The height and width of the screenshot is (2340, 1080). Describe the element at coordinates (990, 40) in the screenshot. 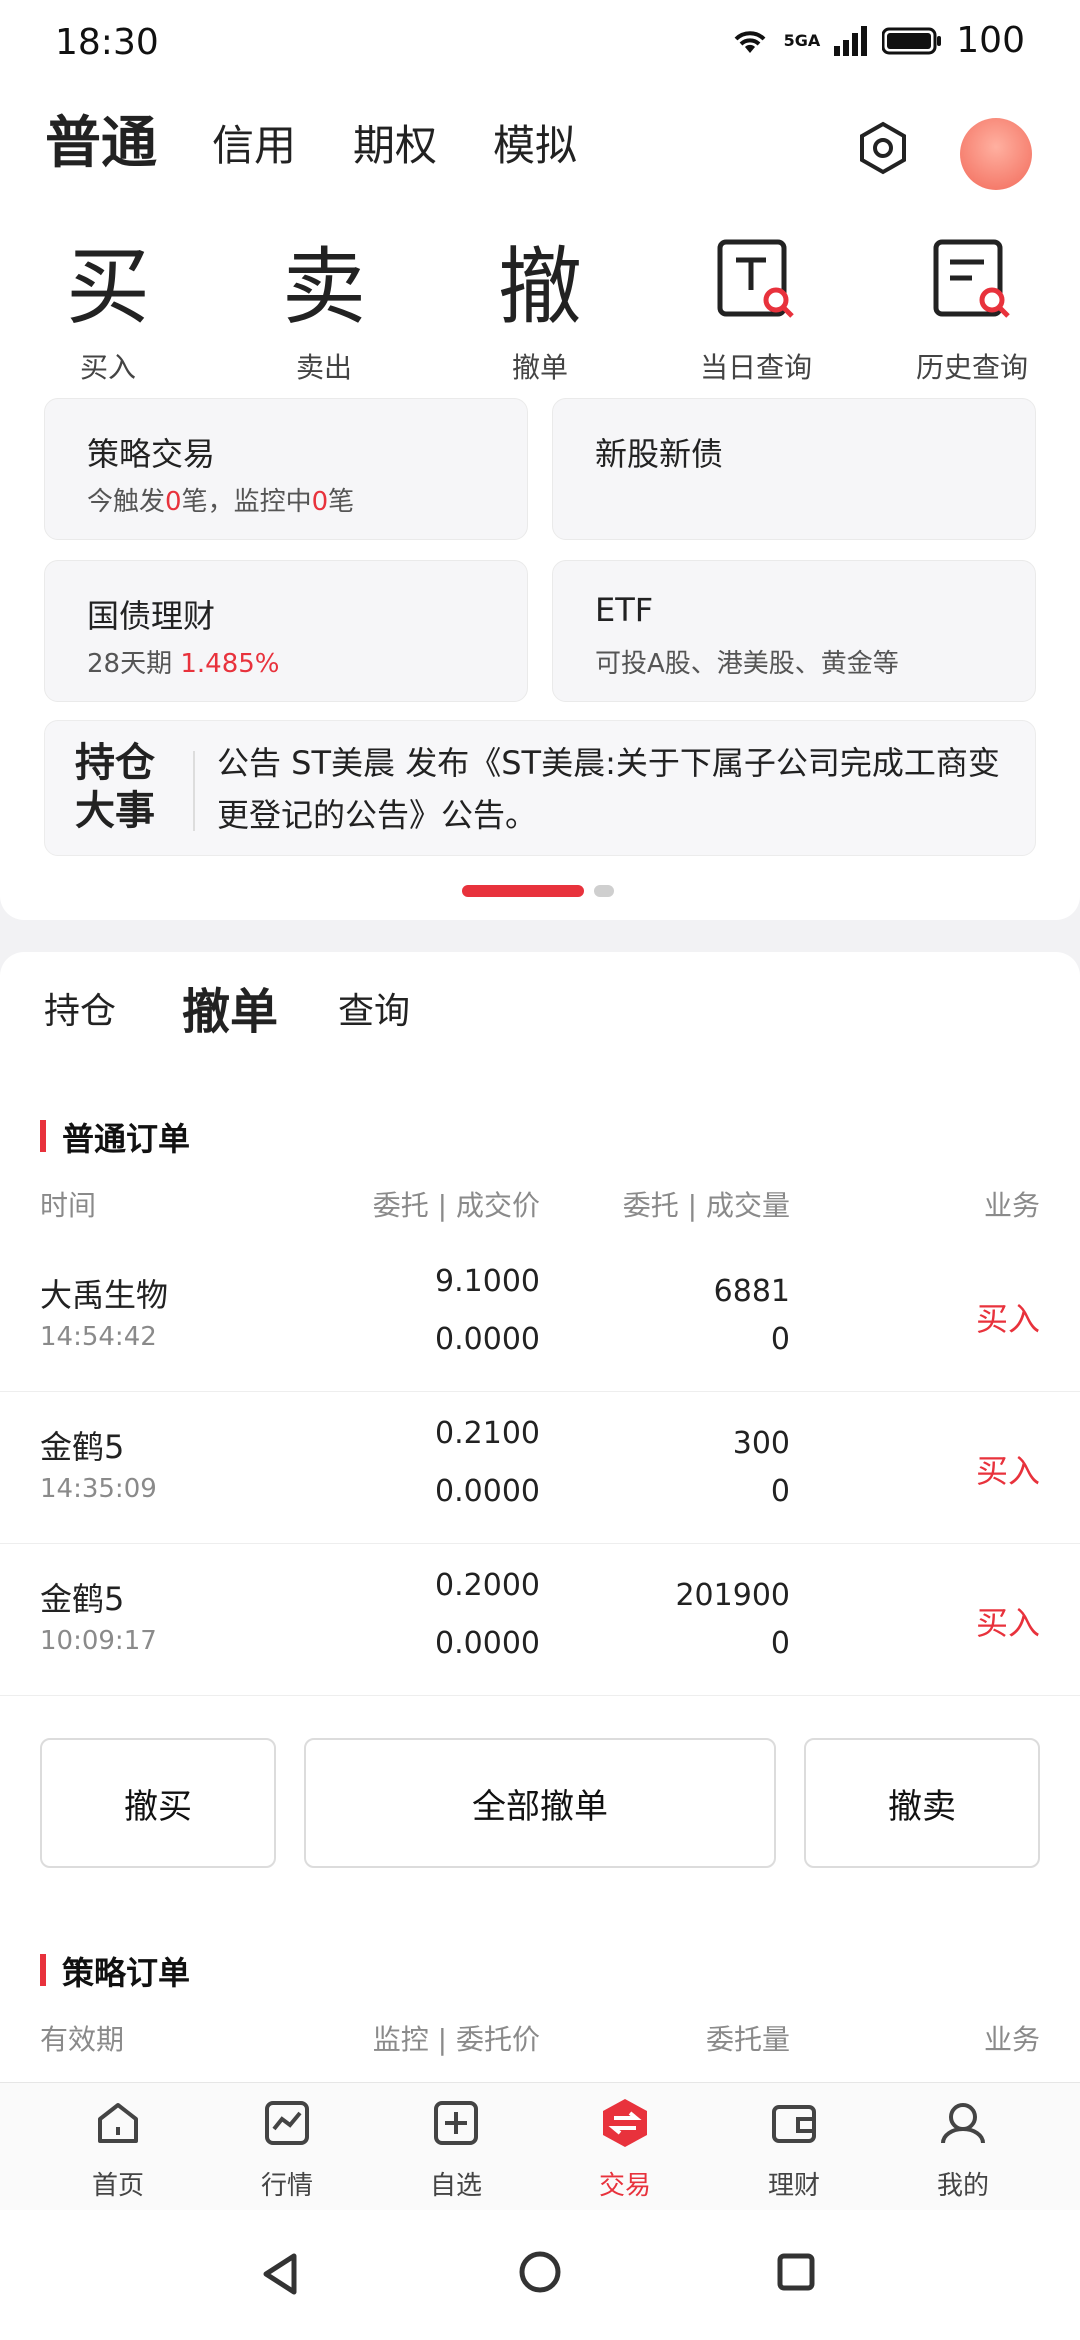

I see `battery-level: 100` at that location.